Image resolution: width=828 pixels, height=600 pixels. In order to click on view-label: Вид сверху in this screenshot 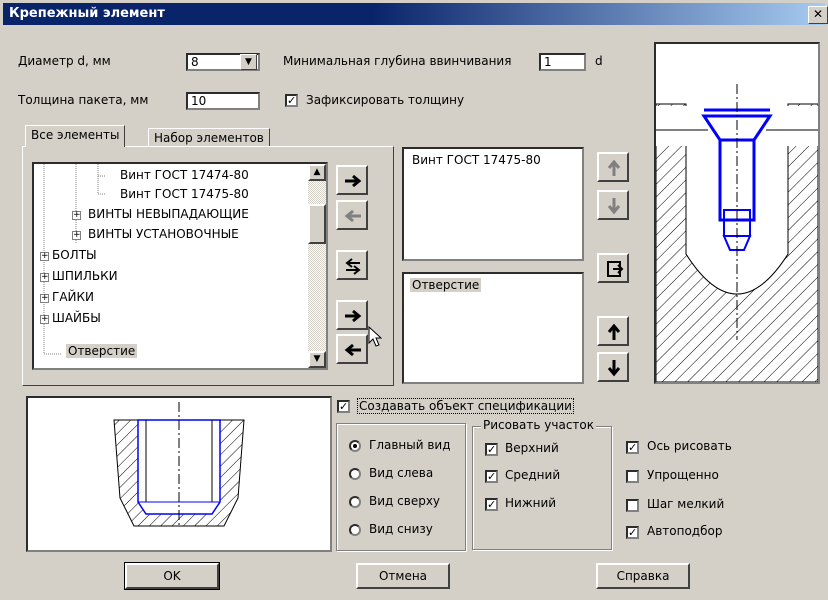, I will do `click(405, 501)`.